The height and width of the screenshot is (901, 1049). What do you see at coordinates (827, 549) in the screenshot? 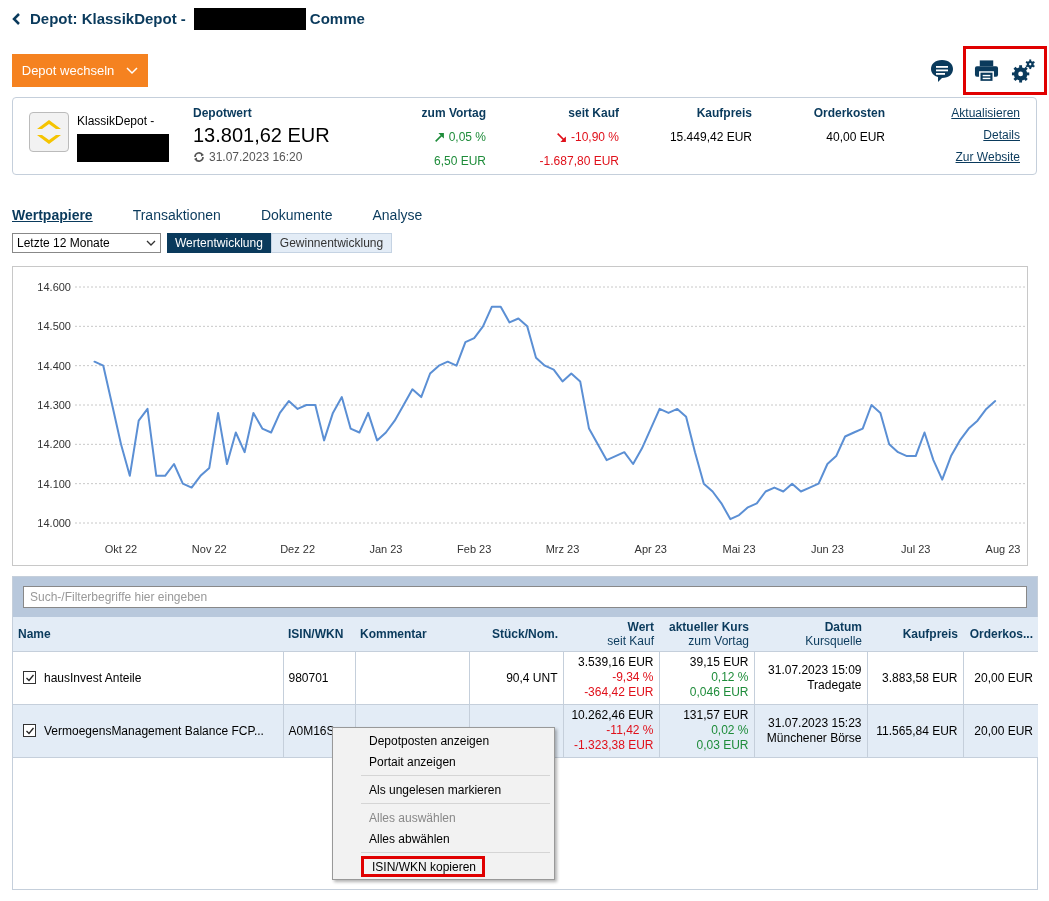
I see `axis-label: Jun 23` at bounding box center [827, 549].